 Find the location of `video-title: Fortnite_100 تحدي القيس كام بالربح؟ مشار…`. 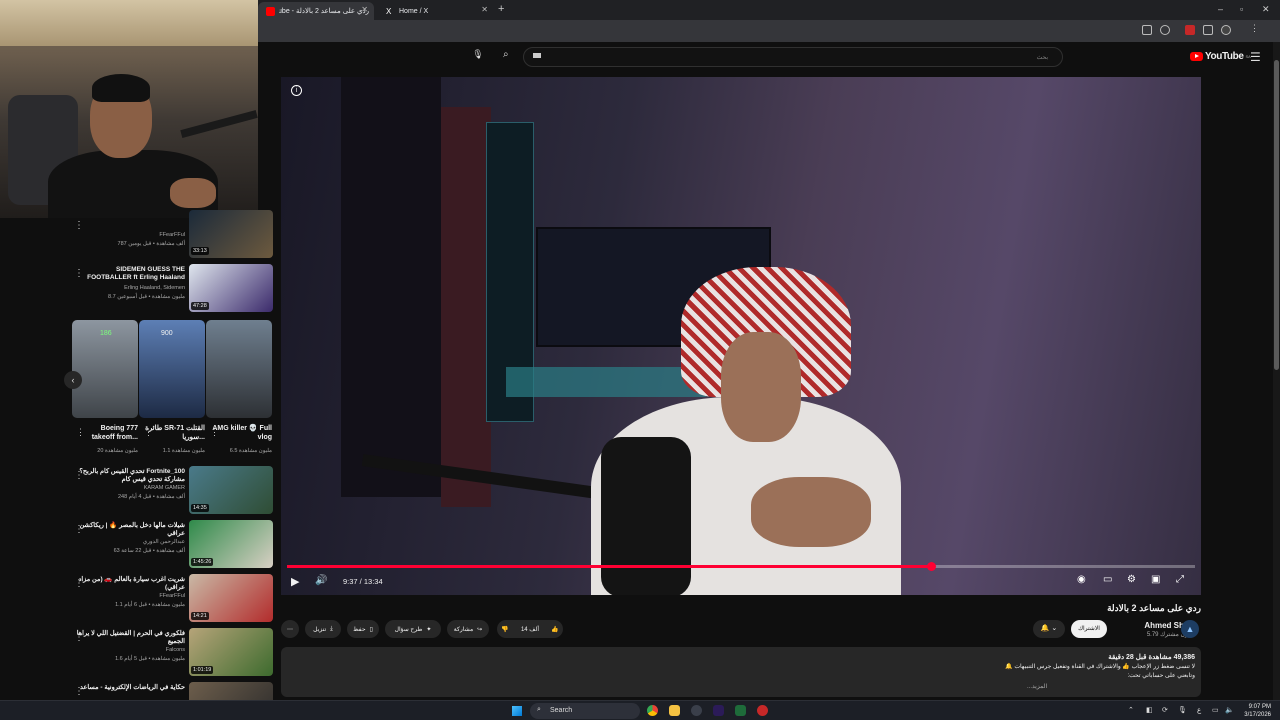

video-title: Fortnite_100 تحدي القيس كام بالربح؟ مشار… is located at coordinates (132, 475).